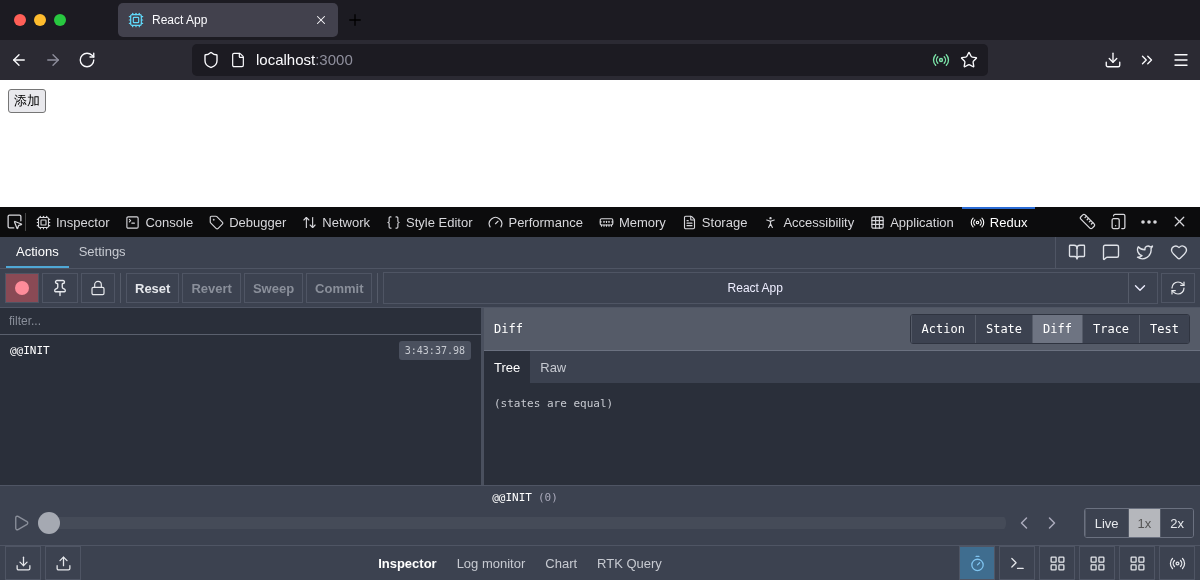 Image resolution: width=1200 pixels, height=580 pixels. Describe the element at coordinates (922, 223) in the screenshot. I see `tab-label: Application` at that location.